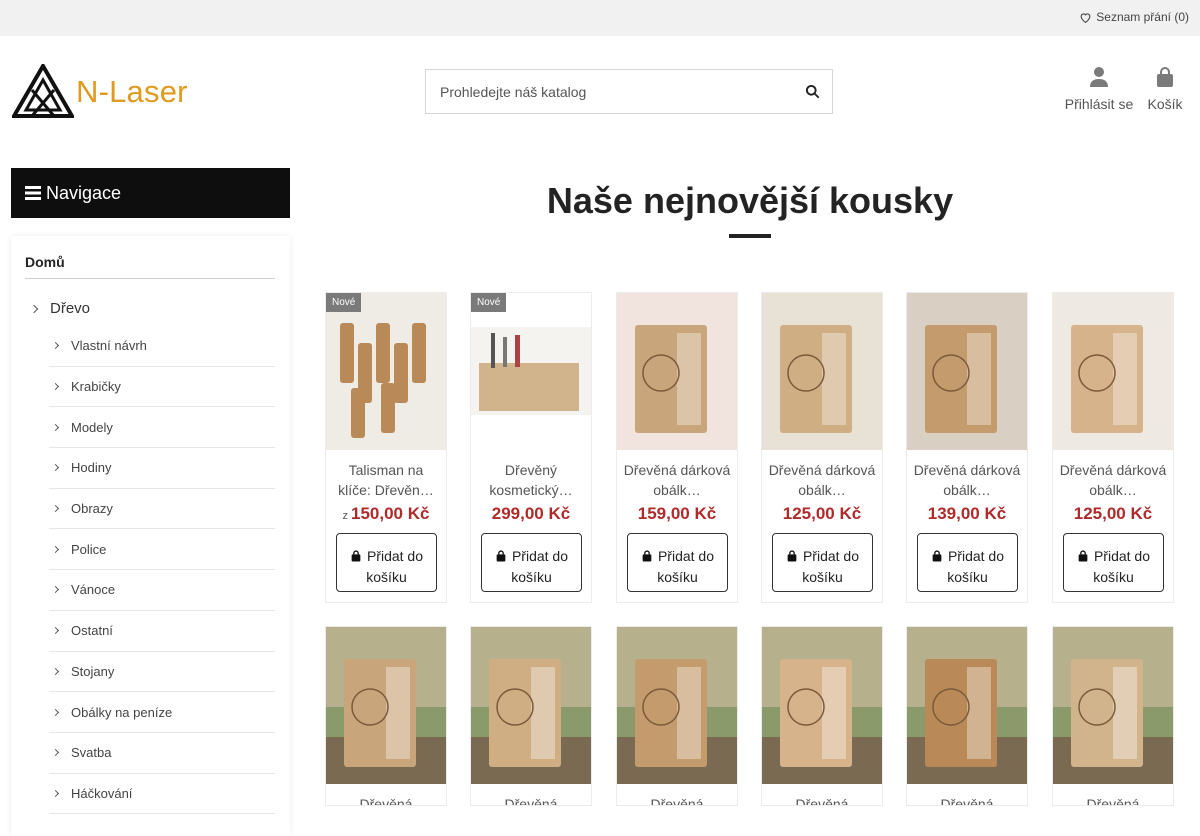 This screenshot has width=1200, height=836. I want to click on sidebar-subitem-label: Krabičky, so click(96, 387).